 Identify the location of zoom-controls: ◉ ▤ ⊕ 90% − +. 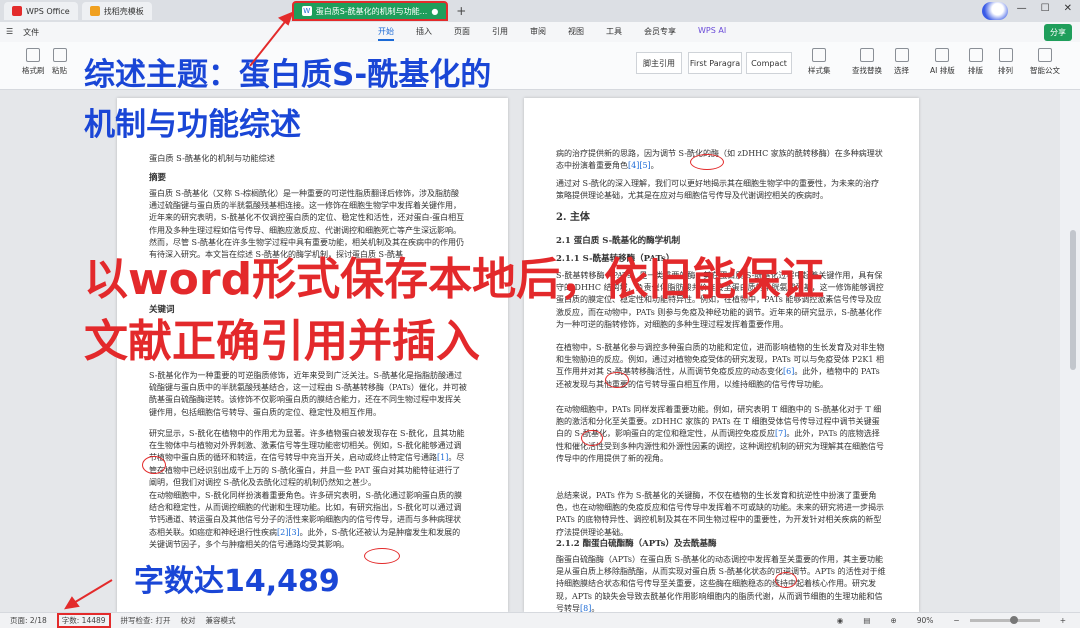
(946, 620).